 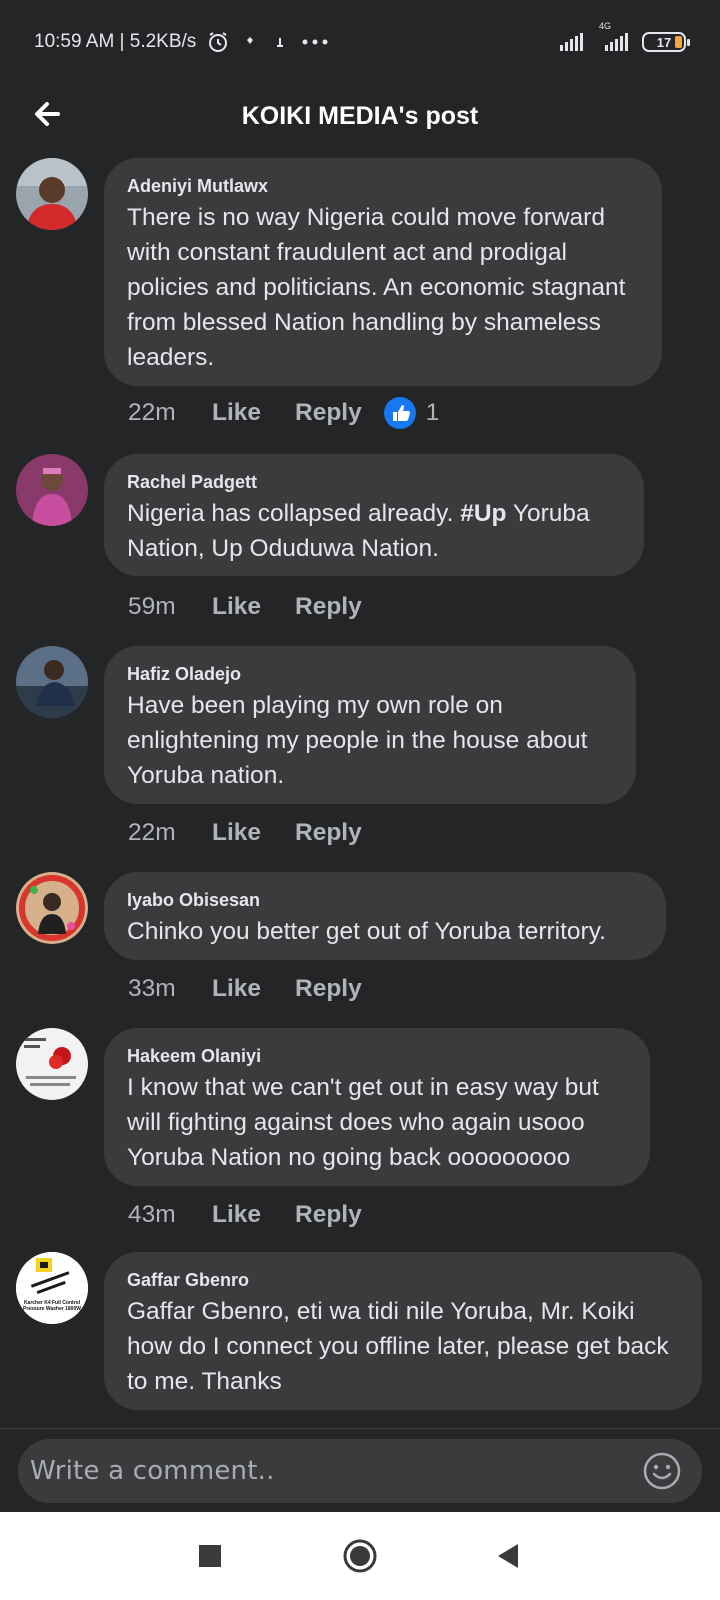 What do you see at coordinates (383, 186) in the screenshot?
I see `comment-author: Adeniyi Mutlawx` at bounding box center [383, 186].